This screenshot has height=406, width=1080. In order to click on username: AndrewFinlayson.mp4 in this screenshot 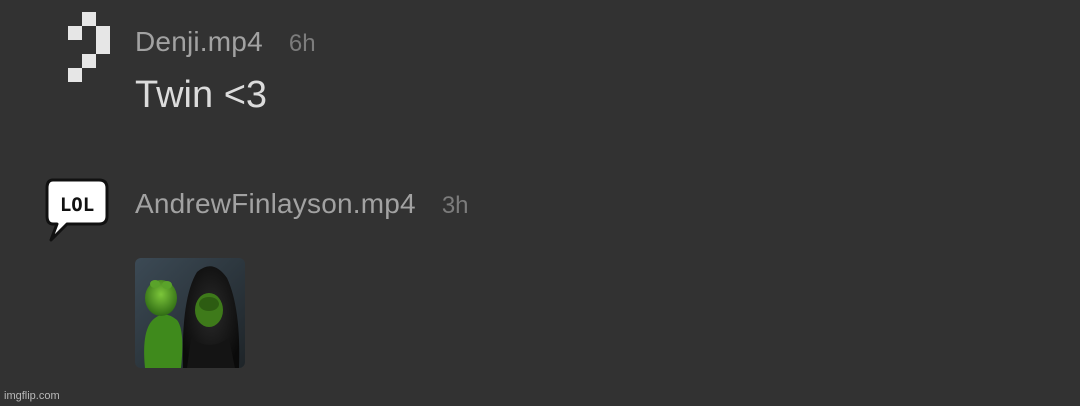, I will do `click(275, 203)`.